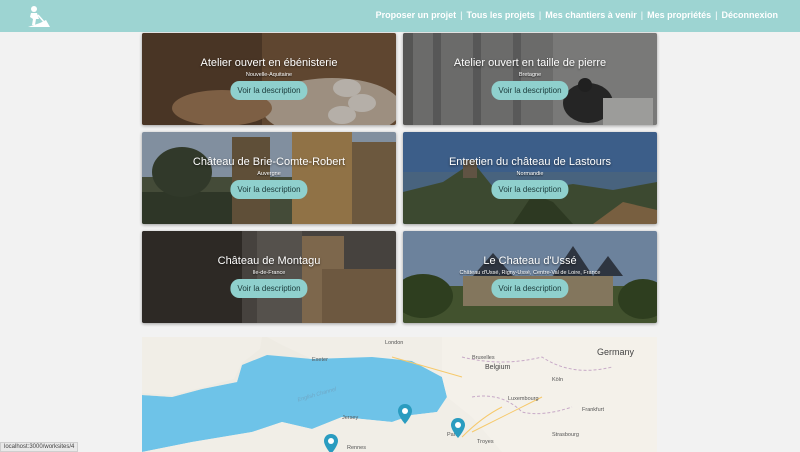  Describe the element at coordinates (530, 174) in the screenshot. I see `card-region: Normandie` at that location.